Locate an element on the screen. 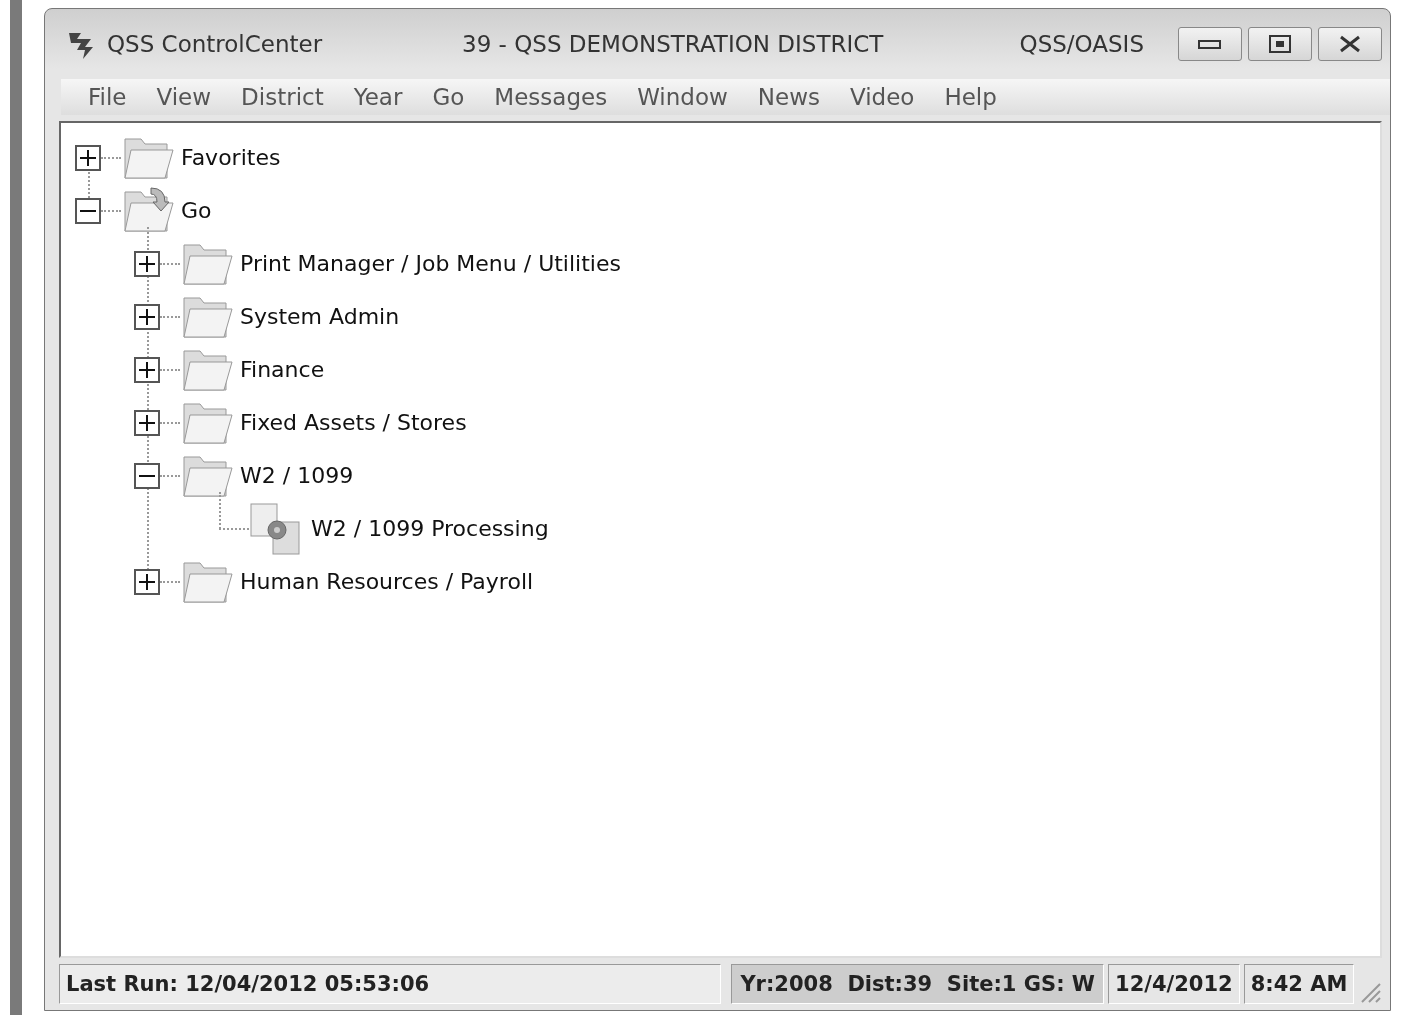 This screenshot has height=1015, width=1405. menu-item: Video is located at coordinates (882, 97).